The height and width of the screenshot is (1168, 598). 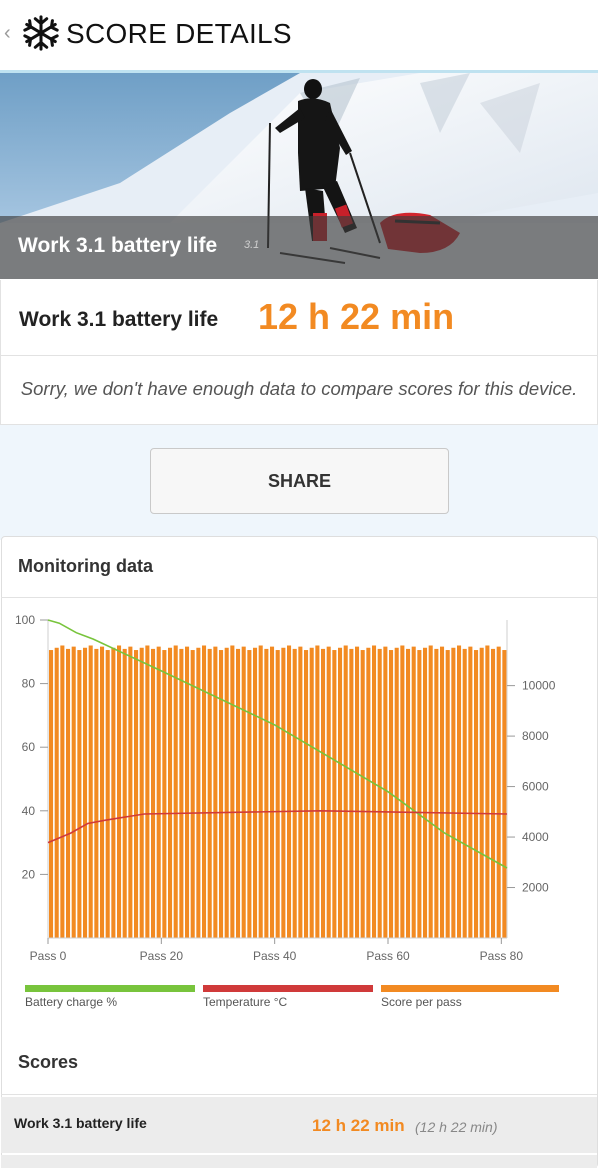 What do you see at coordinates (245, 1002) in the screenshot?
I see `legend-label-temperature: Temperature °C` at bounding box center [245, 1002].